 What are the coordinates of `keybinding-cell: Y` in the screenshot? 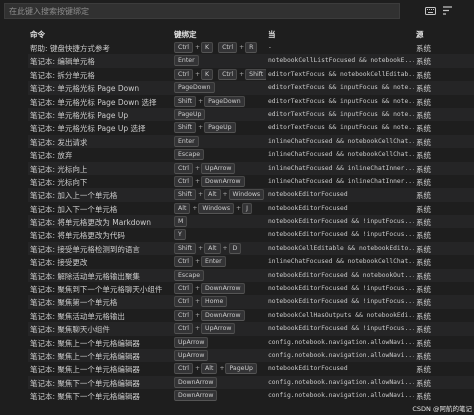 It's located at (220, 235).